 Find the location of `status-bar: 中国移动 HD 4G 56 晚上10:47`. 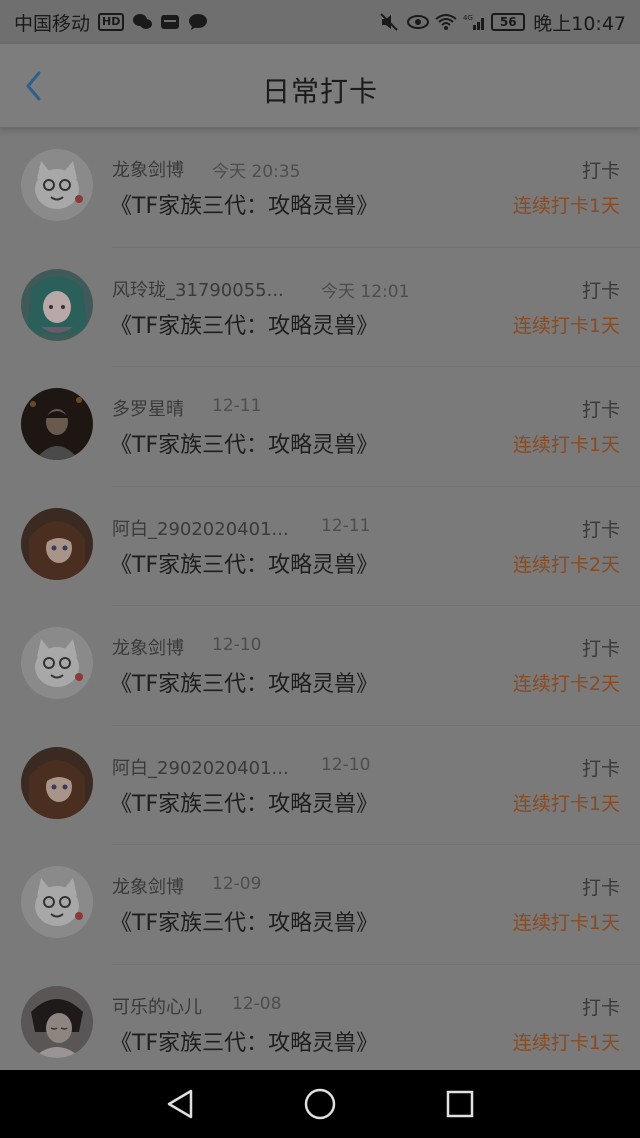

status-bar: 中国移动 HD 4G 56 晚上10:47 is located at coordinates (320, 22).